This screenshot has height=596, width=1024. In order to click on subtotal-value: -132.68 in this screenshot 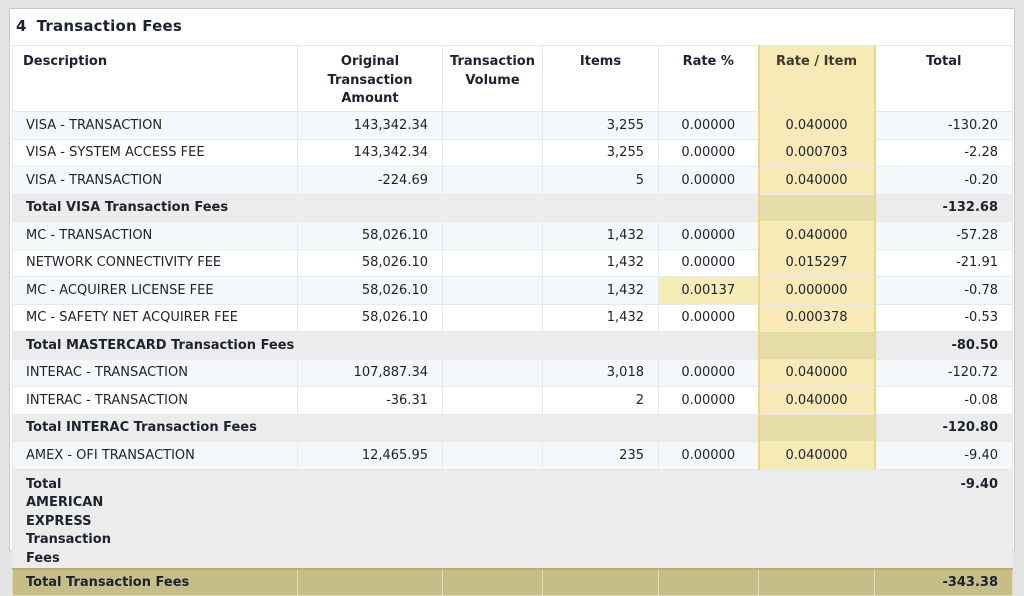, I will do `click(943, 207)`.